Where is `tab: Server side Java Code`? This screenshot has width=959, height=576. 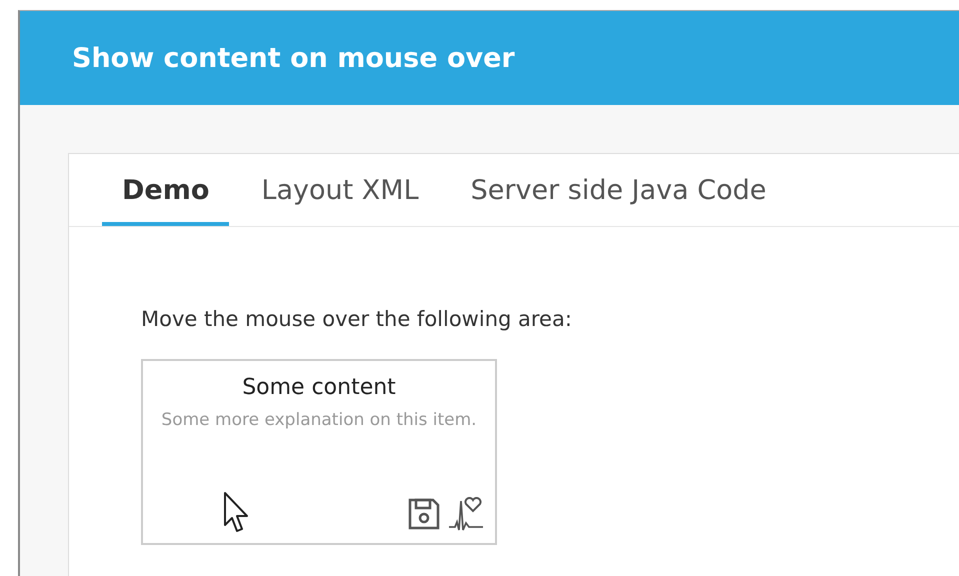
tab: Server side Java Code is located at coordinates (618, 190).